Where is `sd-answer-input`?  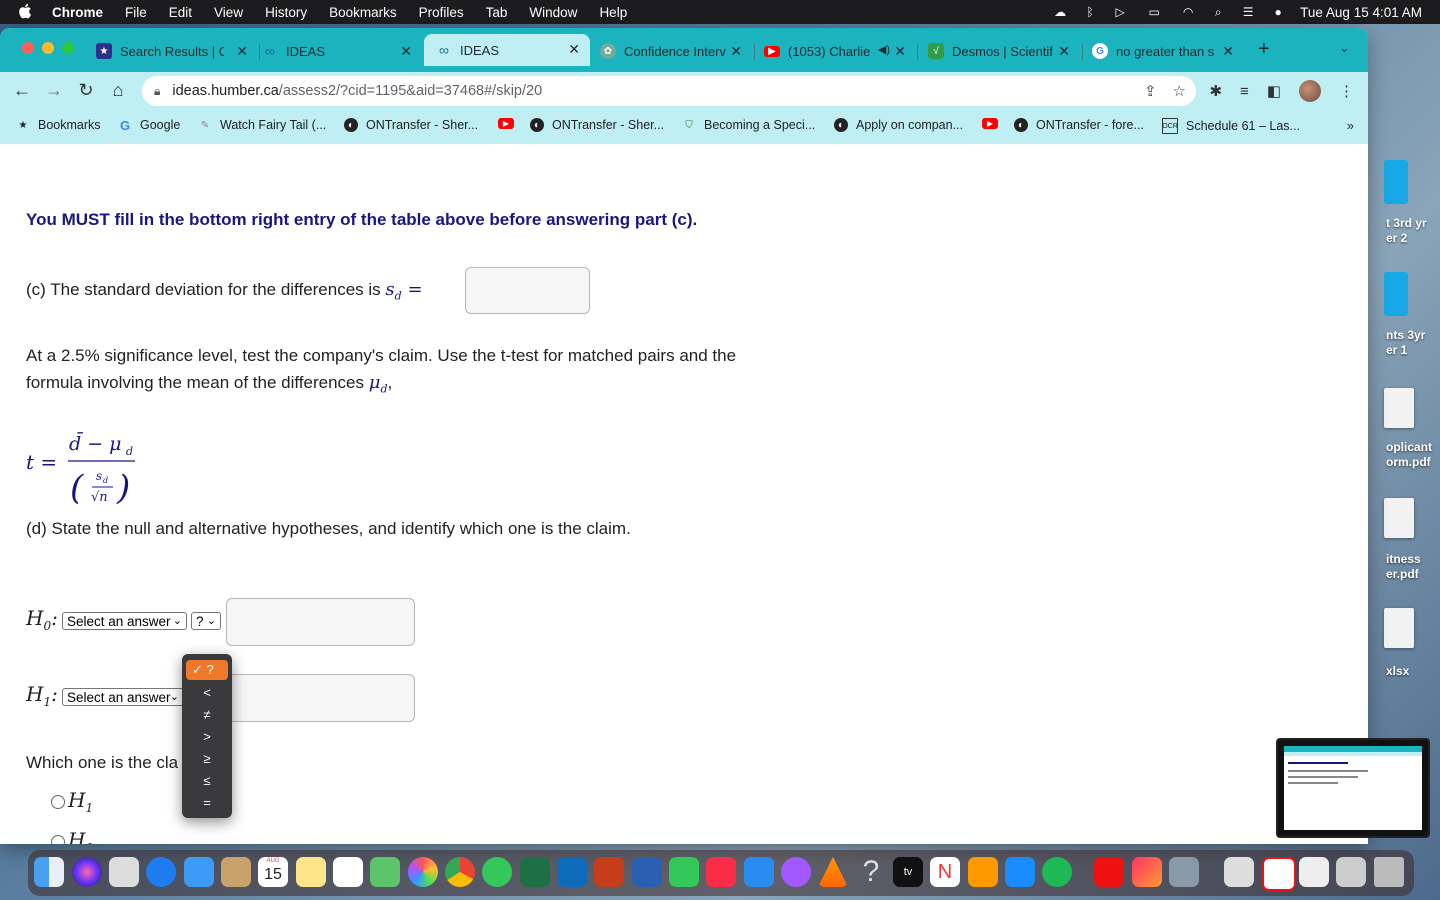
sd-answer-input is located at coordinates (527, 290).